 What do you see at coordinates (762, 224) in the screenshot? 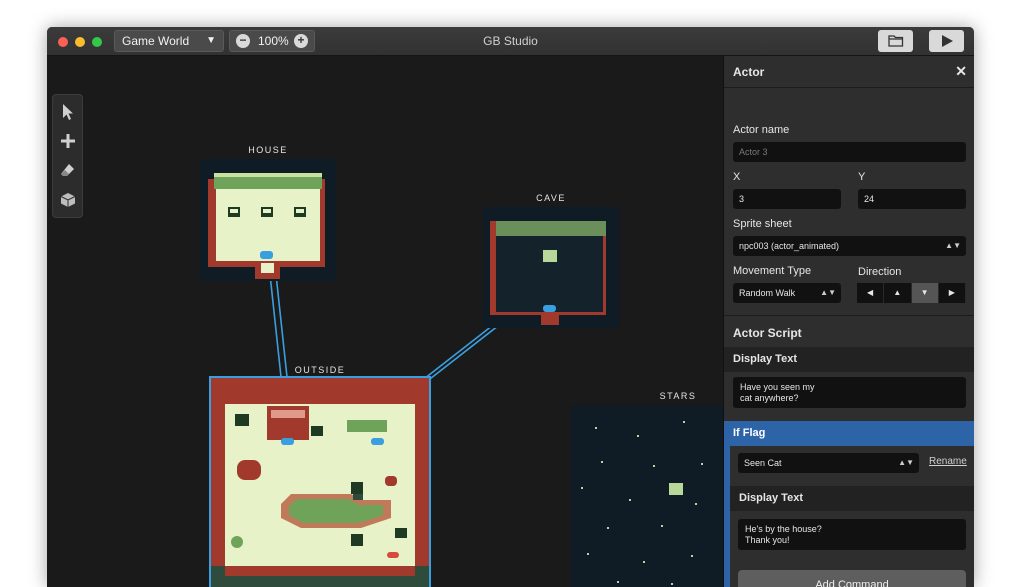
I see `sprite-sheet-label: Sprite sheet` at bounding box center [762, 224].